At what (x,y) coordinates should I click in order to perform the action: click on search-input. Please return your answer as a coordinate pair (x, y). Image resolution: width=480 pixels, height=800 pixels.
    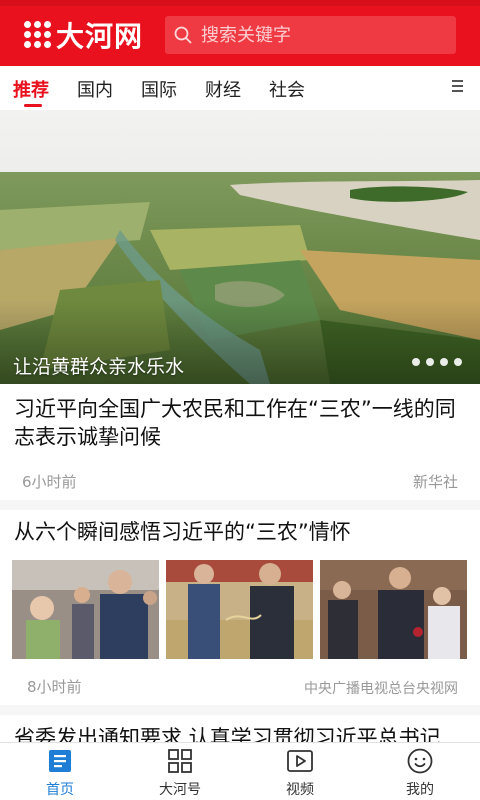
    Looking at the image, I should click on (321, 35).